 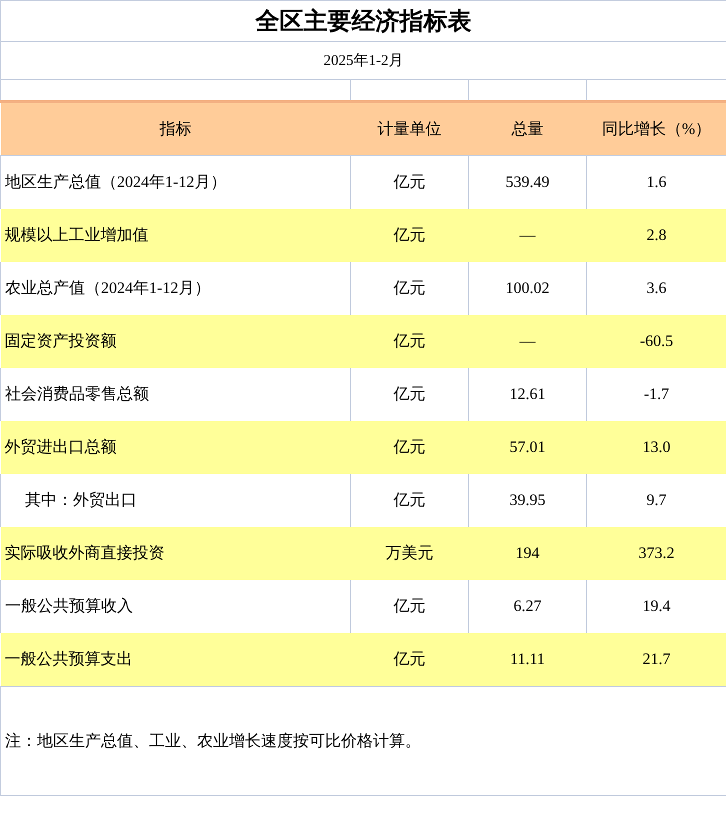 What do you see at coordinates (656, 341) in the screenshot?
I see `growth-cell: -60.5` at bounding box center [656, 341].